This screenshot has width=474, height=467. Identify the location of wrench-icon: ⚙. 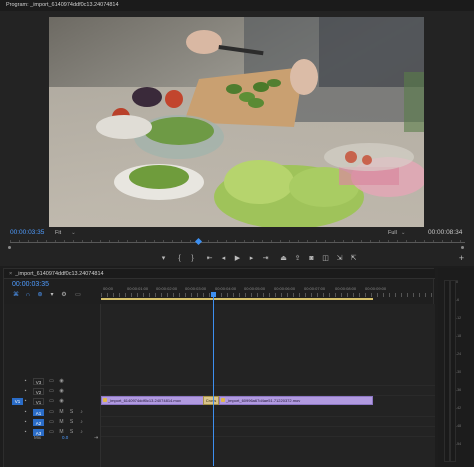
(64, 295).